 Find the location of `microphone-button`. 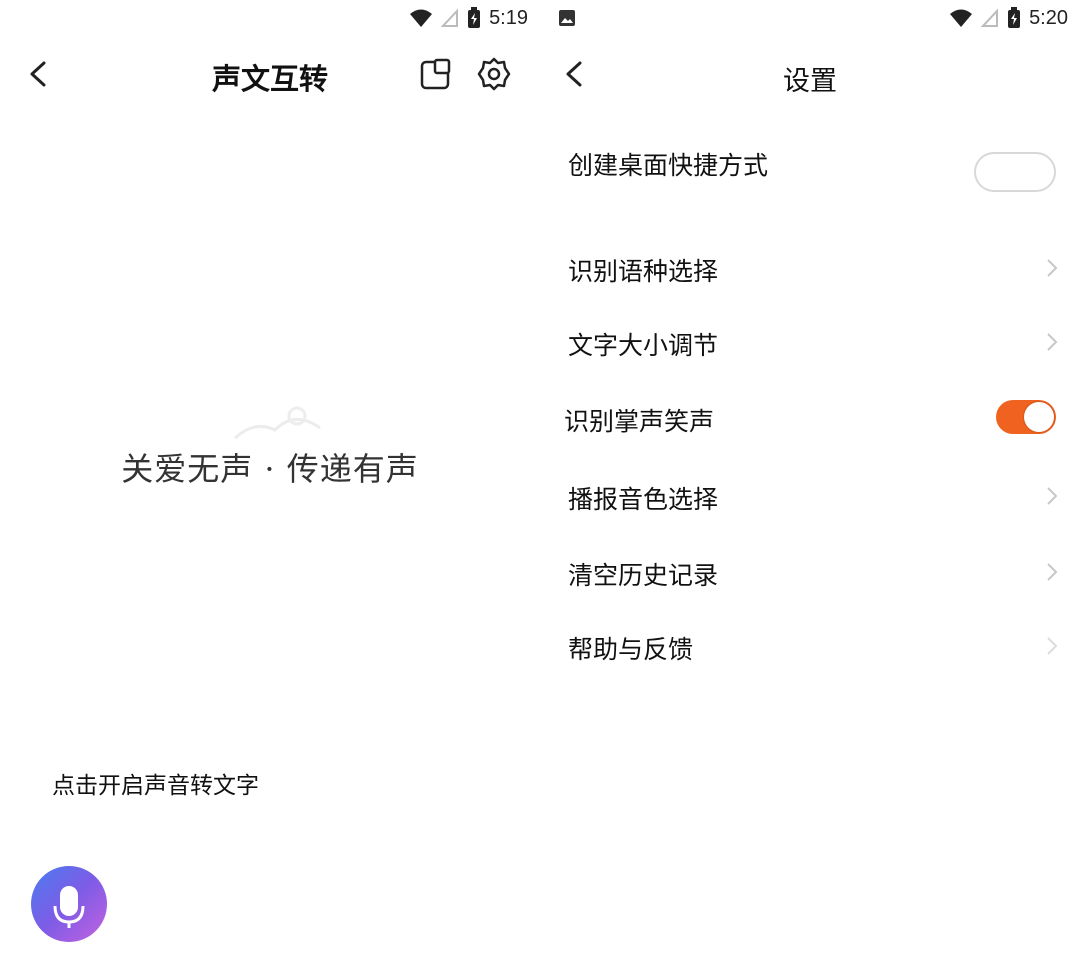

microphone-button is located at coordinates (69, 904).